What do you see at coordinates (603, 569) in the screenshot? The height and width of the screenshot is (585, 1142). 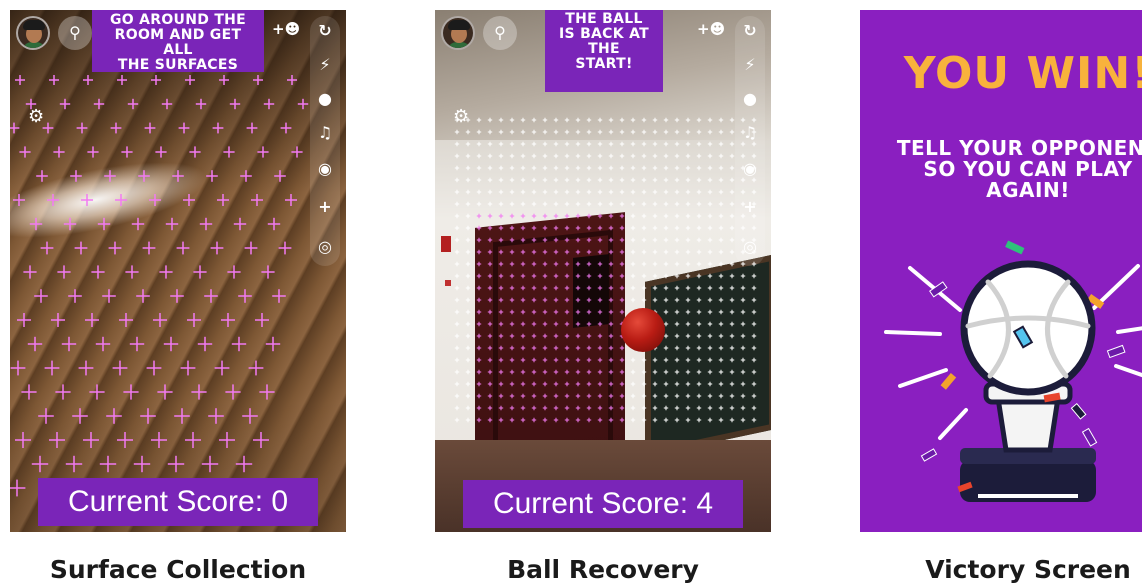 I see `caption-ball-recovery: Ball Recovery` at bounding box center [603, 569].